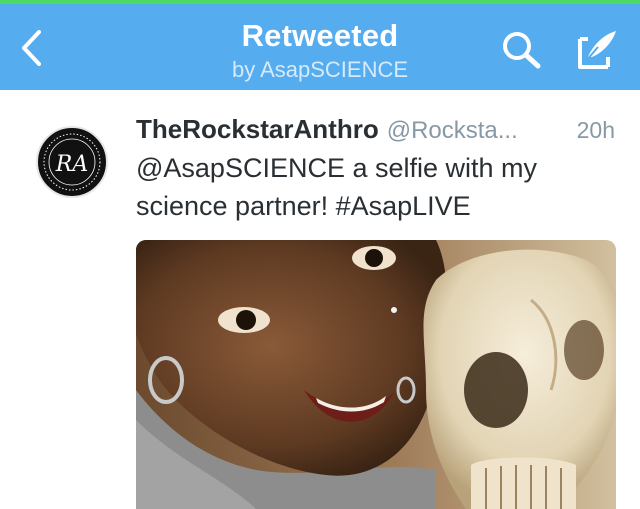 The height and width of the screenshot is (509, 640). I want to click on compose-icon, so click(597, 50).